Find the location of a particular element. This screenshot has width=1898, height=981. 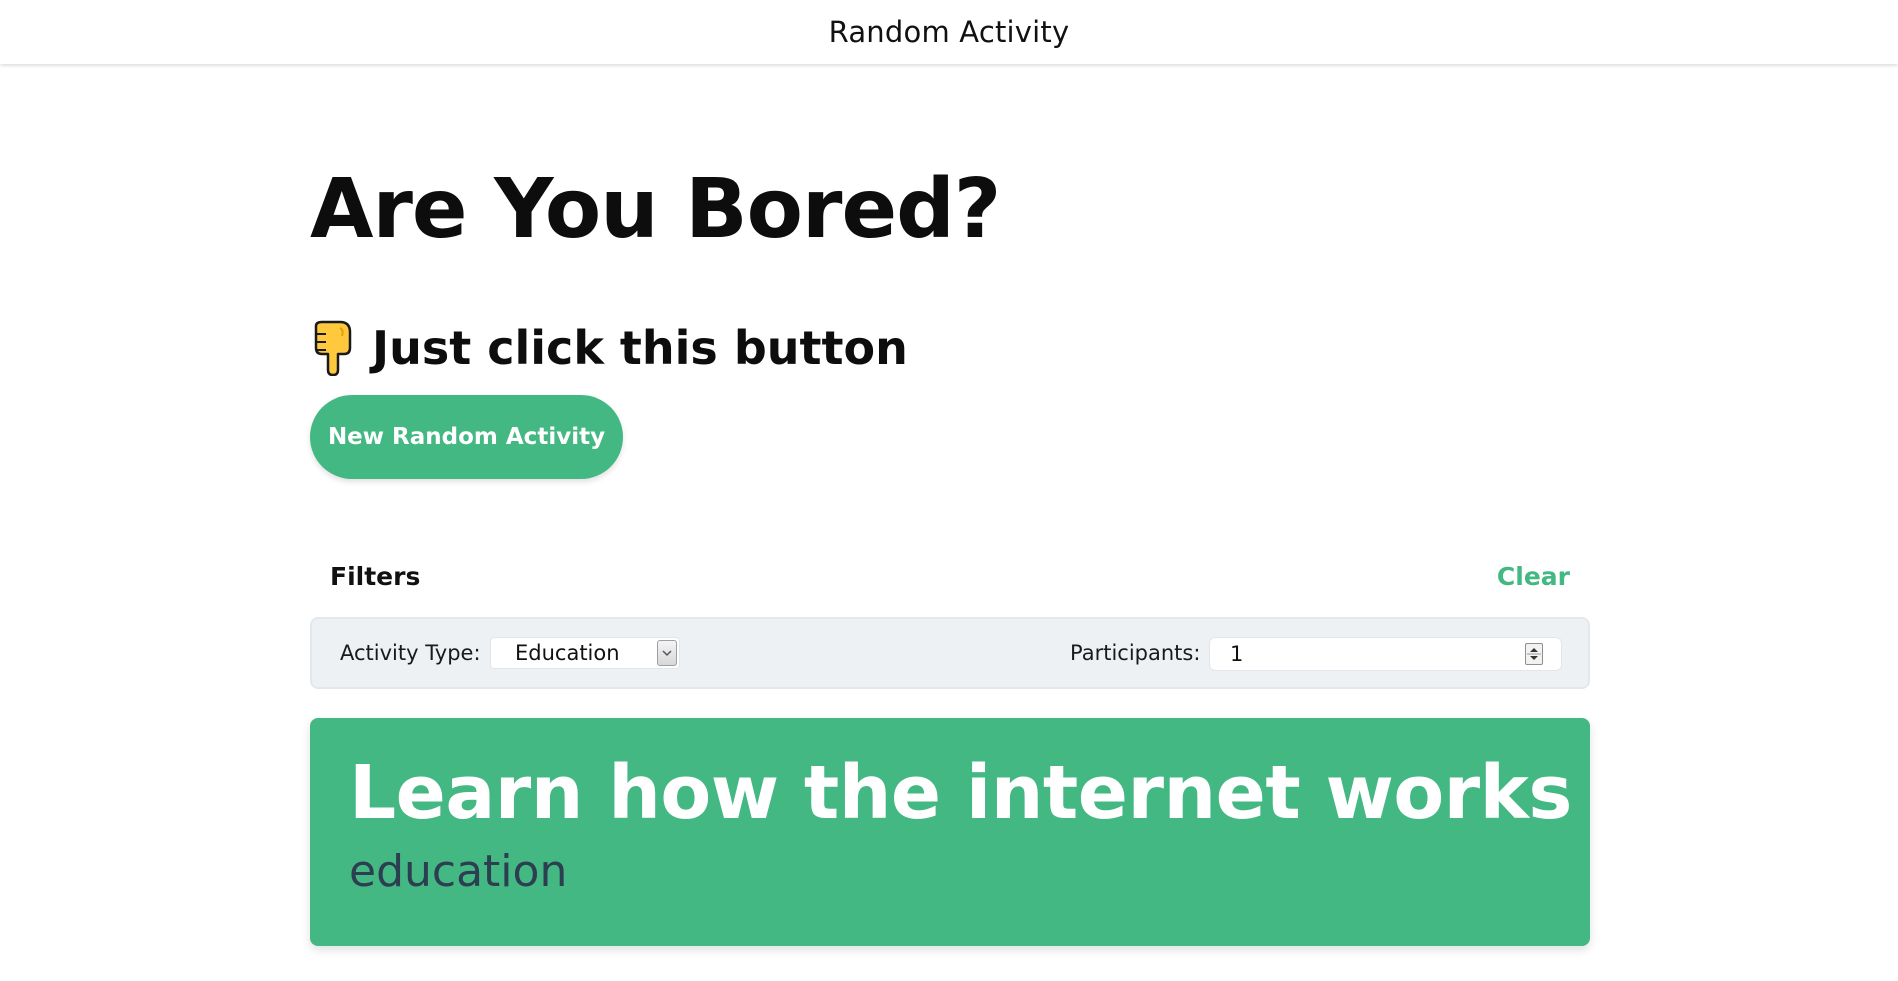

call-to-action-text: Just click this button is located at coordinates (640, 348).